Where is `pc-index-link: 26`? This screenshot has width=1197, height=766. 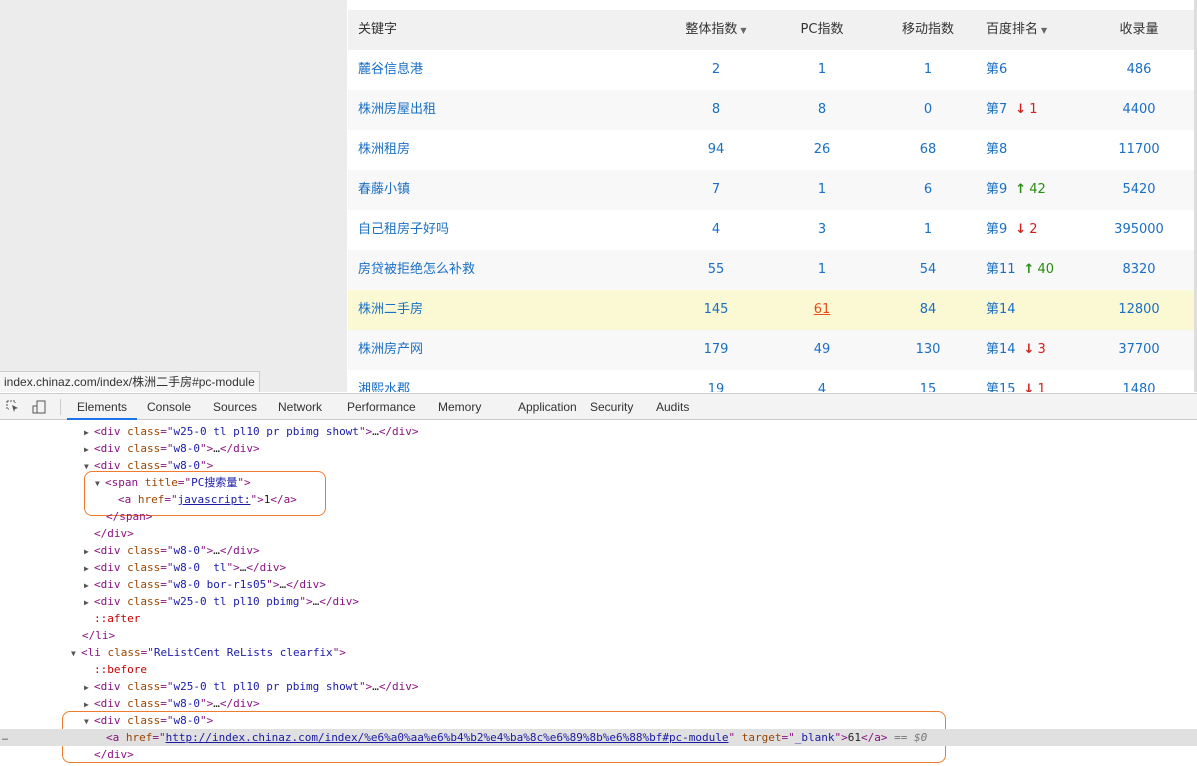
pc-index-link: 26 is located at coordinates (822, 150).